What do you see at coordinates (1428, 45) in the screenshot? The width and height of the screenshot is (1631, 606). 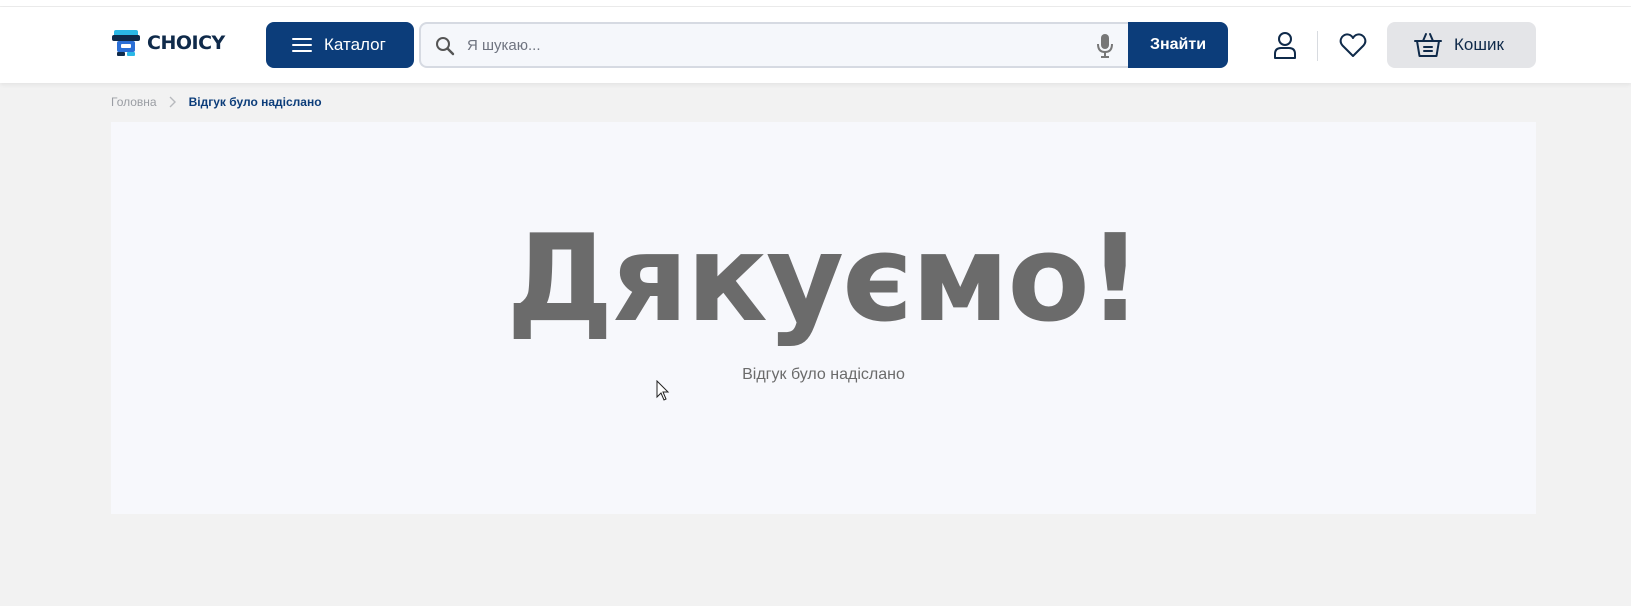 I see `basket-icon` at bounding box center [1428, 45].